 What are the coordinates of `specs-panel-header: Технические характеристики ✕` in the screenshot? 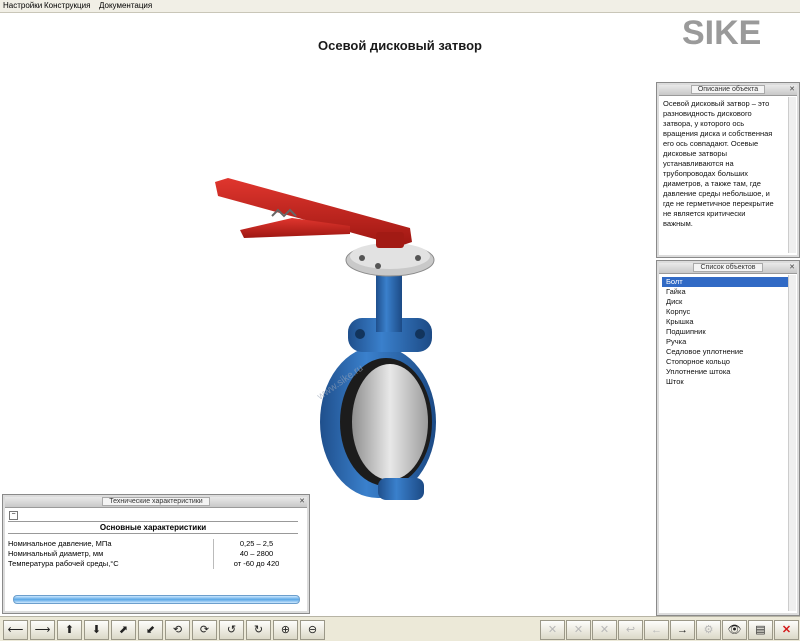 It's located at (156, 502).